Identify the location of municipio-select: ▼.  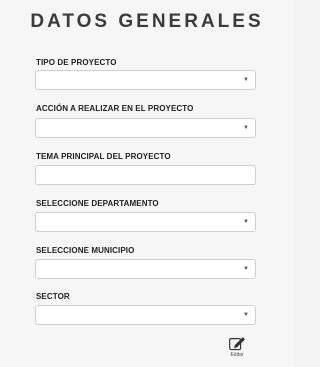
(145, 269).